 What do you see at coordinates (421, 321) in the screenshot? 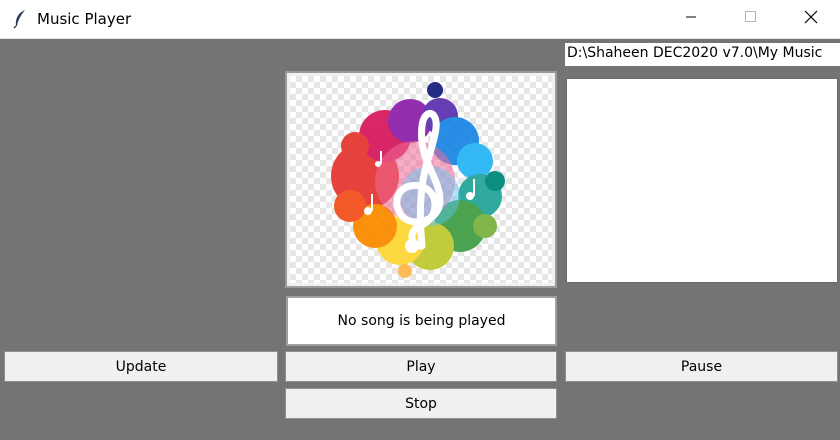
I see `now-playing-status: No song is being played` at bounding box center [421, 321].